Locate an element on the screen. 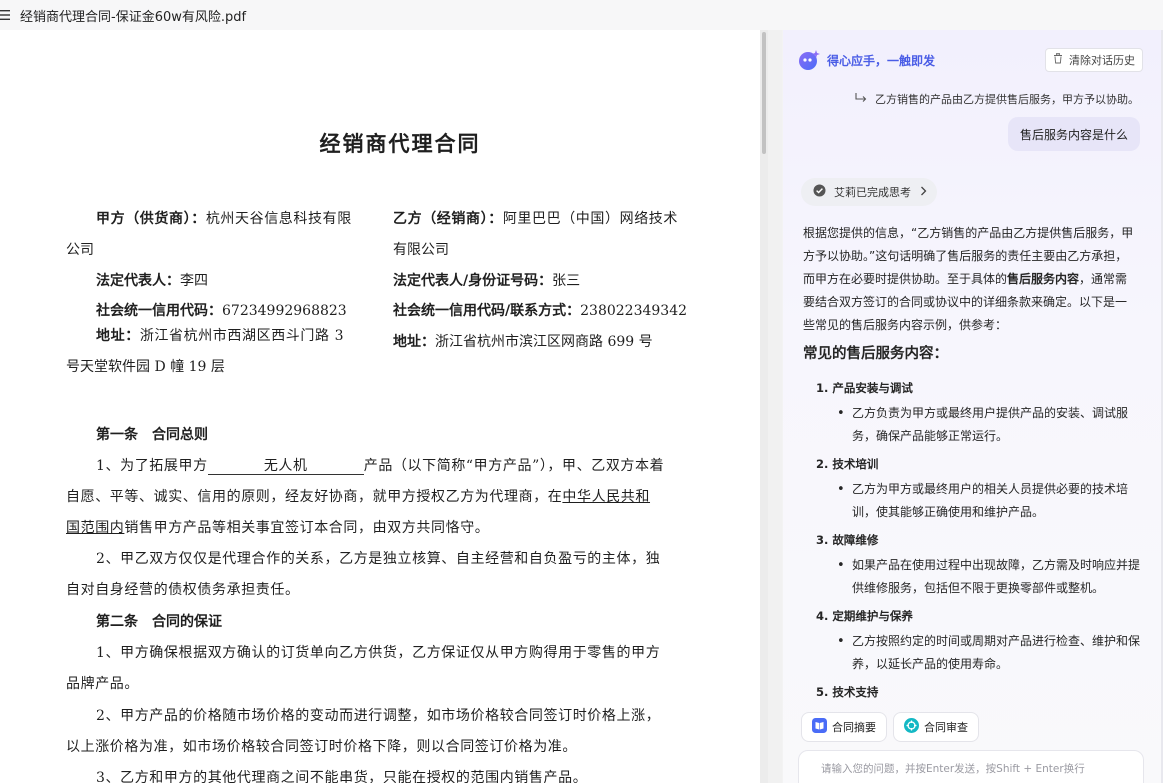 The width and height of the screenshot is (1163, 783). party-b-label: 乙方（经销商）： is located at coordinates (448, 219).